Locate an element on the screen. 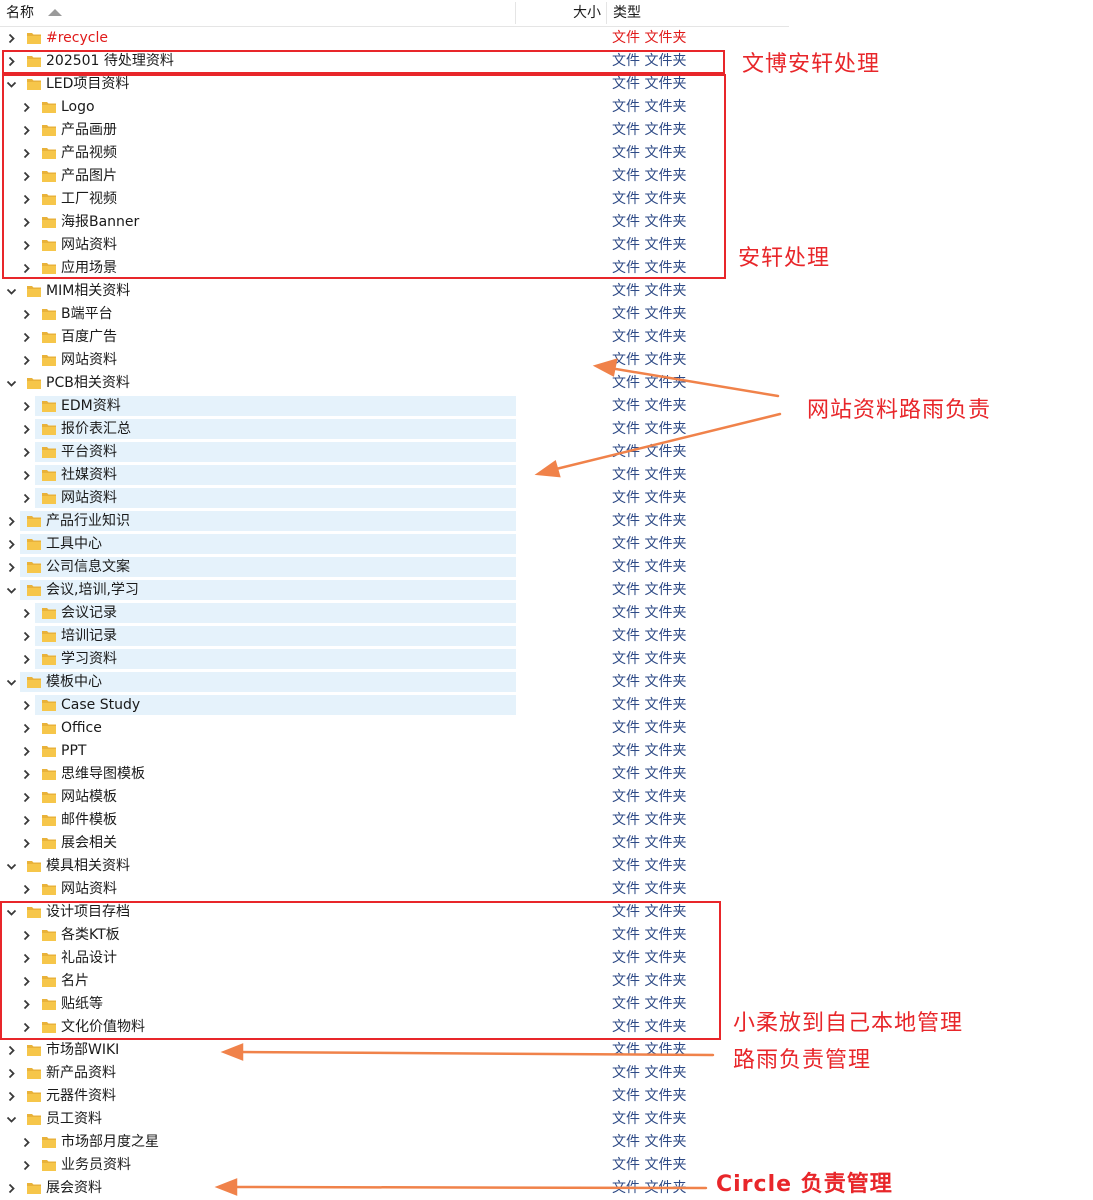  tree-row: 模具相关资料 文件 文件夹 is located at coordinates (394, 866).